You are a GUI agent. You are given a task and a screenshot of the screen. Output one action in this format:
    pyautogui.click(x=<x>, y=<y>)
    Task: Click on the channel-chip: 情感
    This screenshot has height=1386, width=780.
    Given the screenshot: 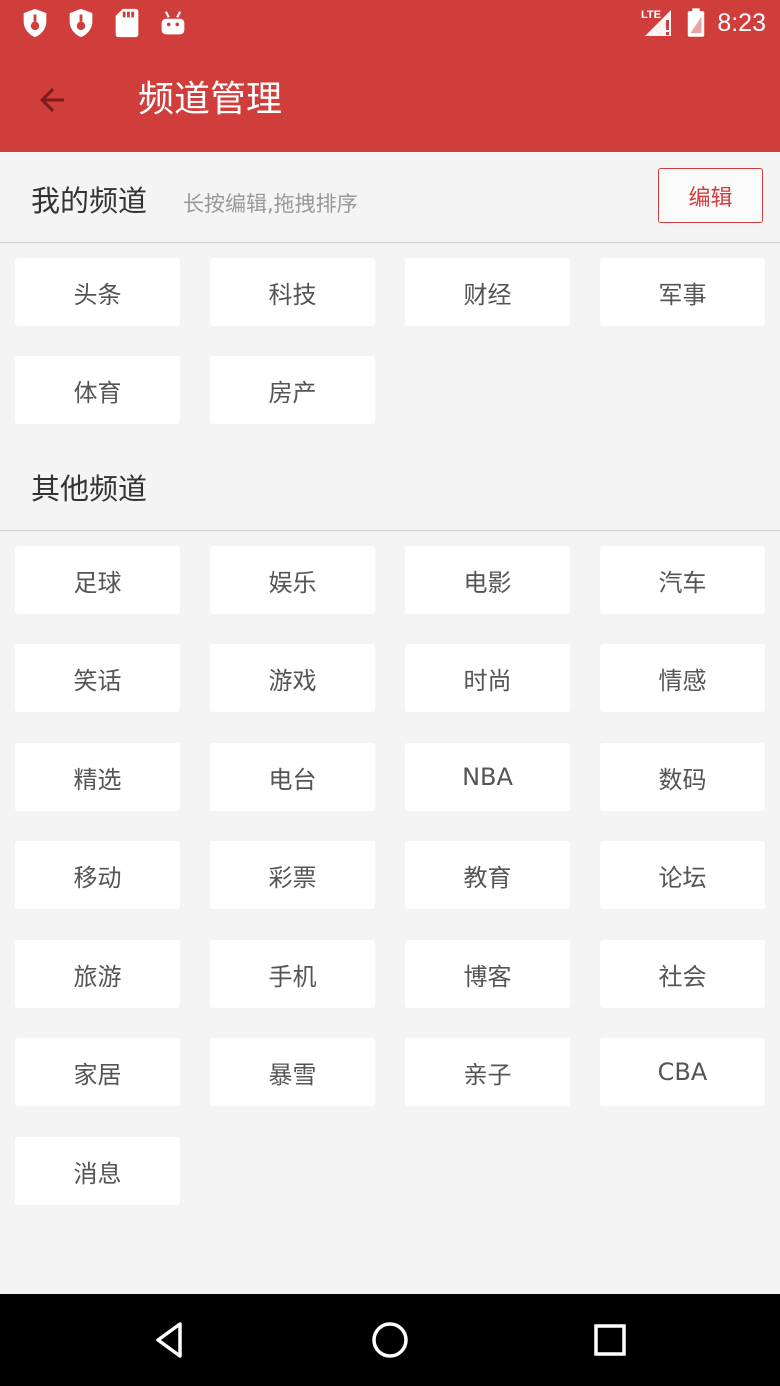 What is the action you would take?
    pyautogui.click(x=682, y=678)
    